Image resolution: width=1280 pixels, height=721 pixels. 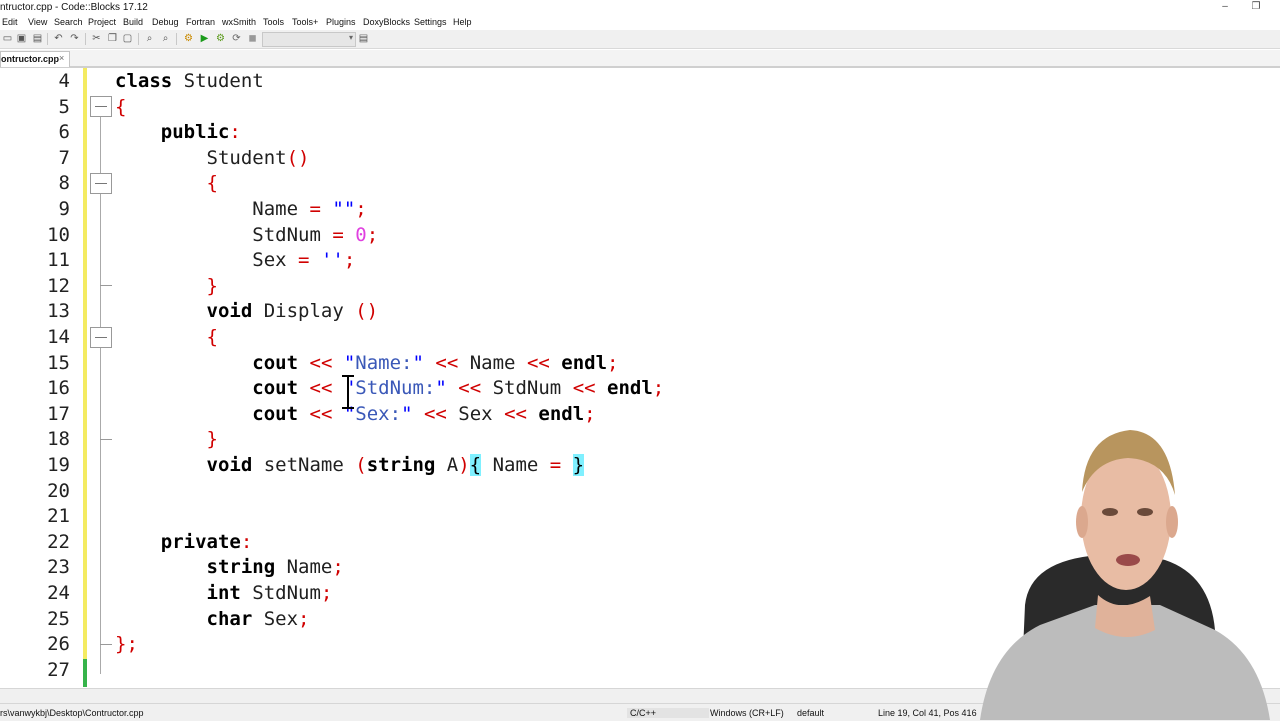 What do you see at coordinates (37, 22) in the screenshot?
I see `menu-item-view: View` at bounding box center [37, 22].